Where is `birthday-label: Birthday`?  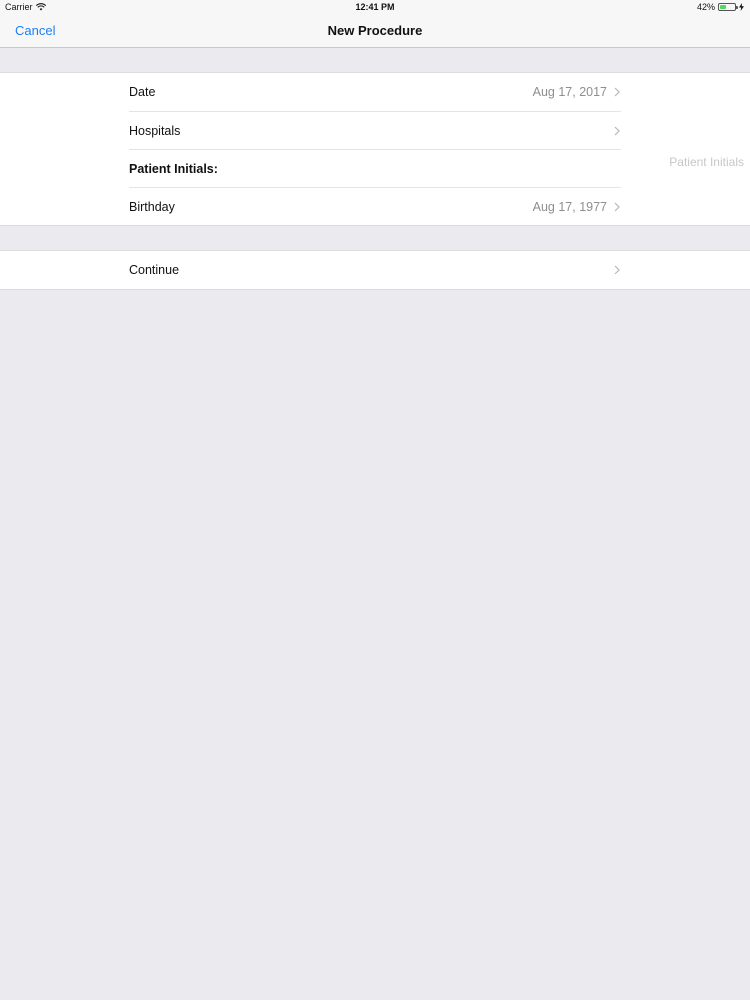 birthday-label: Birthday is located at coordinates (152, 206).